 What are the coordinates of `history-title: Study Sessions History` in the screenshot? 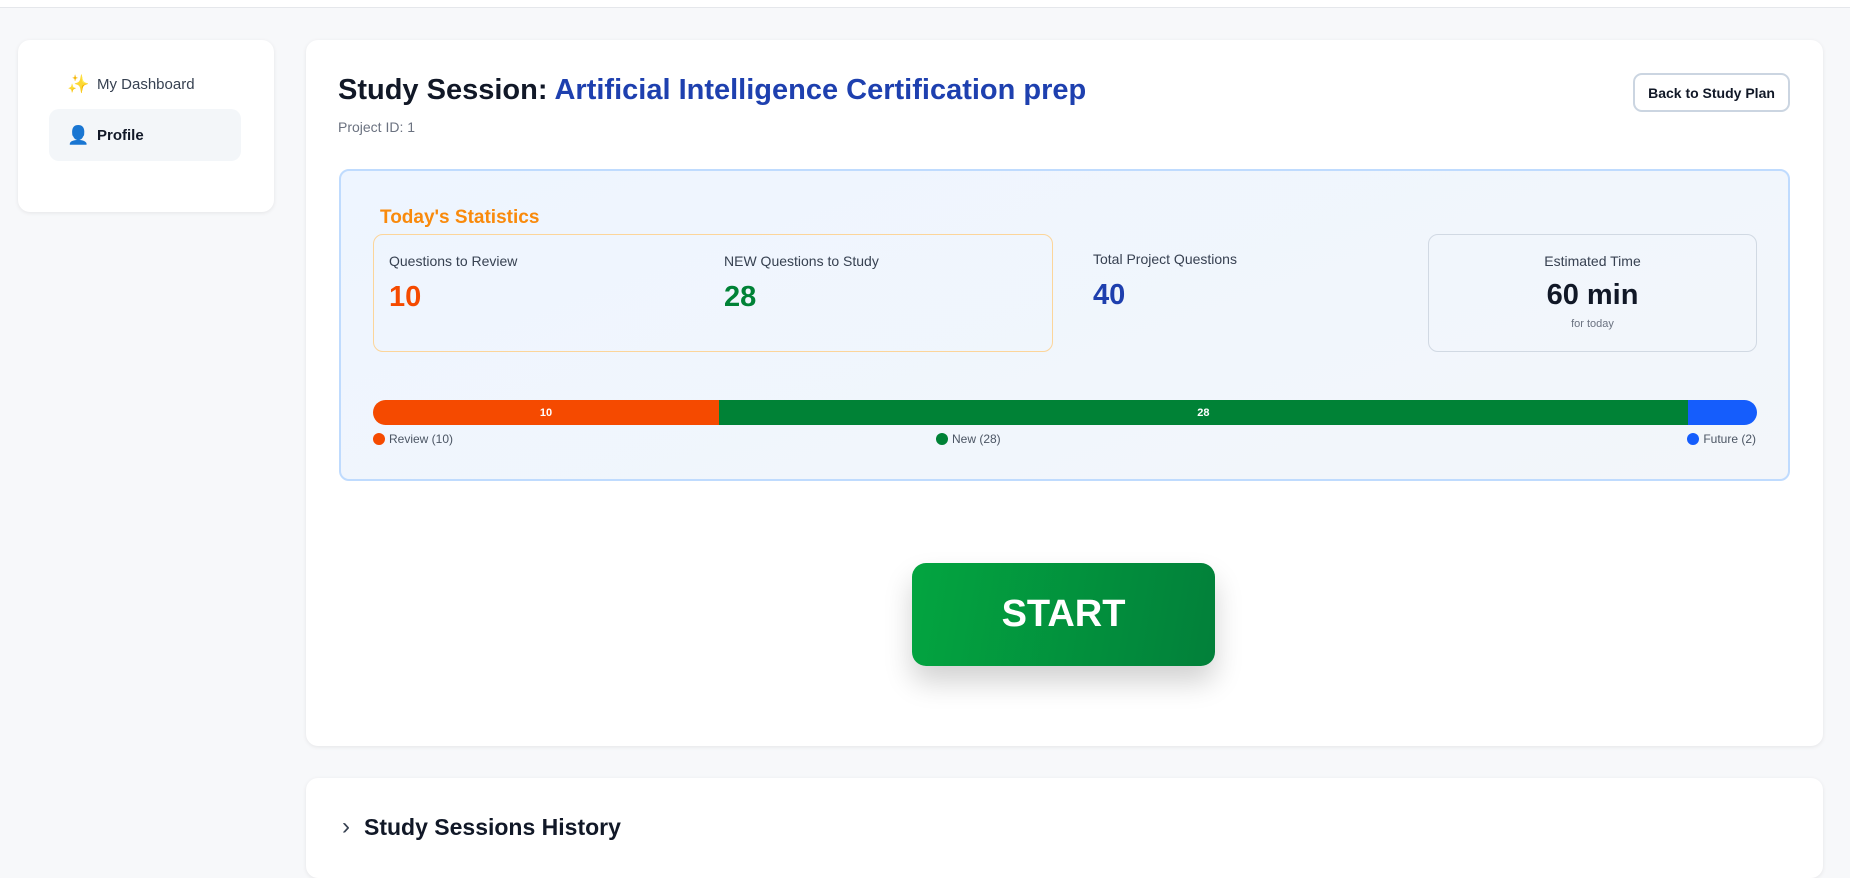 It's located at (492, 826).